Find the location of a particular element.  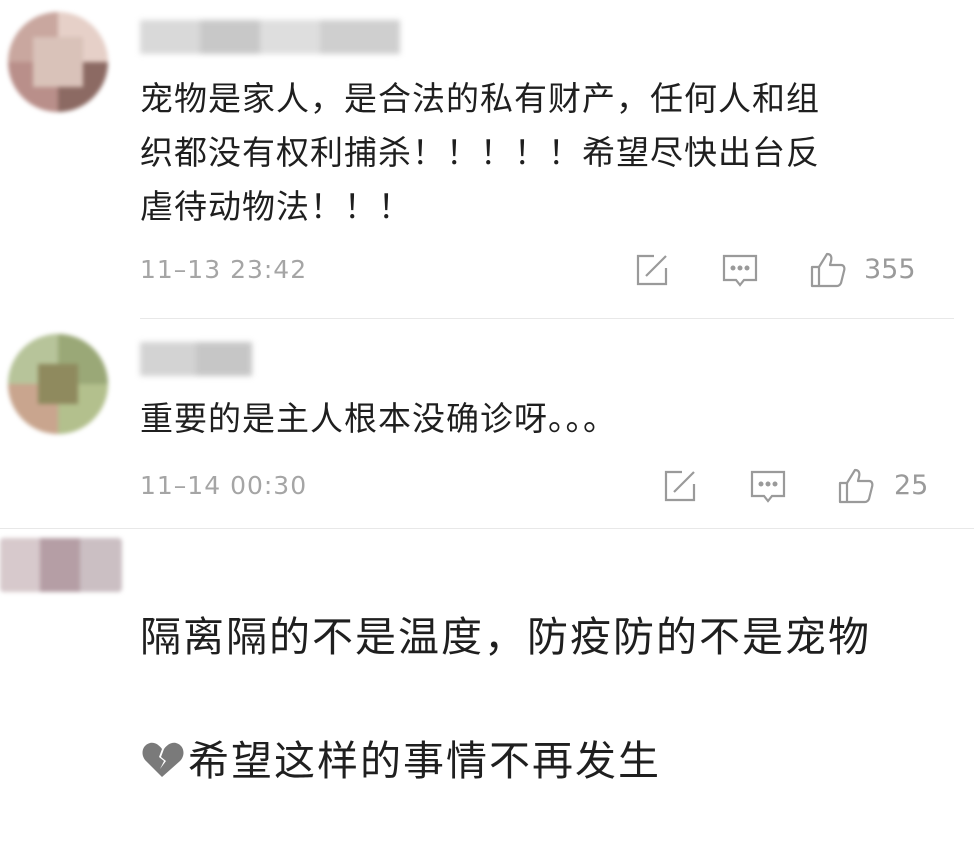

comment-text-line-2: 希望这样的事情不再发生 is located at coordinates (424, 761).